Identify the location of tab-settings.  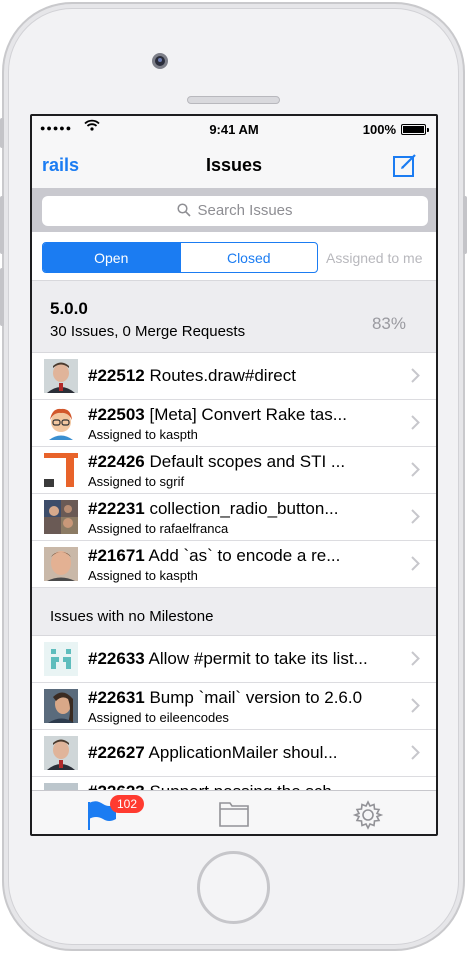
(368, 814).